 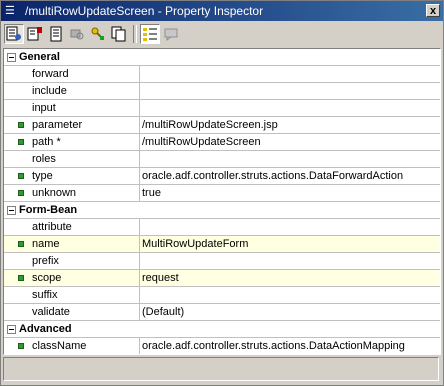 What do you see at coordinates (44, 108) in the screenshot?
I see `property-name: input` at bounding box center [44, 108].